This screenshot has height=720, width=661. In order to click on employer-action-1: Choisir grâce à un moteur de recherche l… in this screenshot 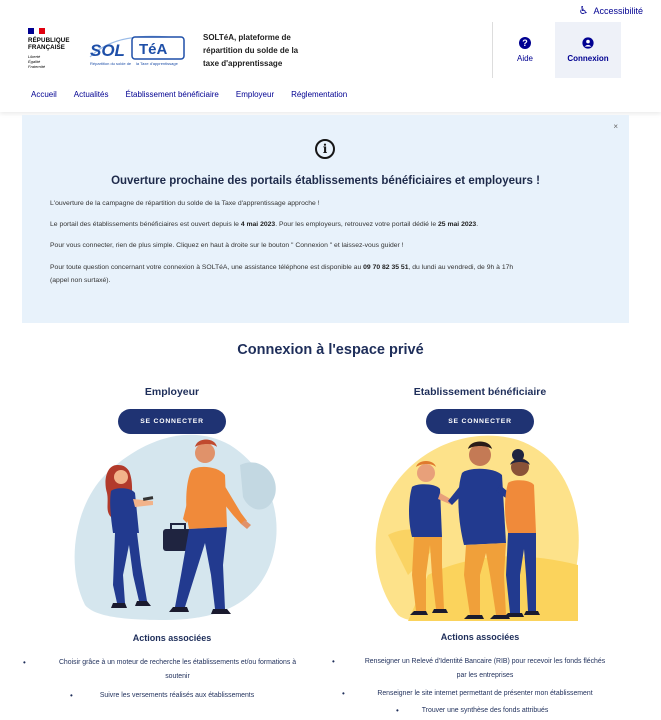, I will do `click(171, 670)`.